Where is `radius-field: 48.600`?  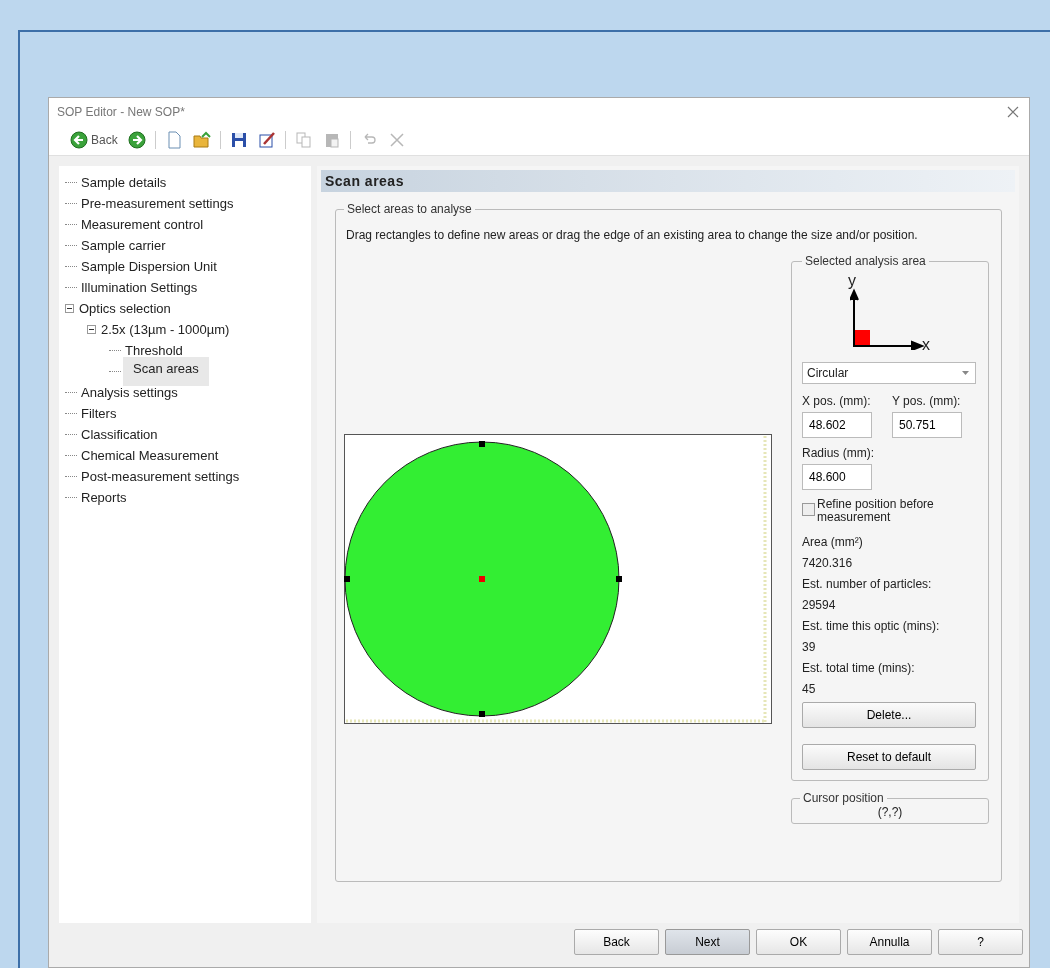
radius-field: 48.600 is located at coordinates (837, 477).